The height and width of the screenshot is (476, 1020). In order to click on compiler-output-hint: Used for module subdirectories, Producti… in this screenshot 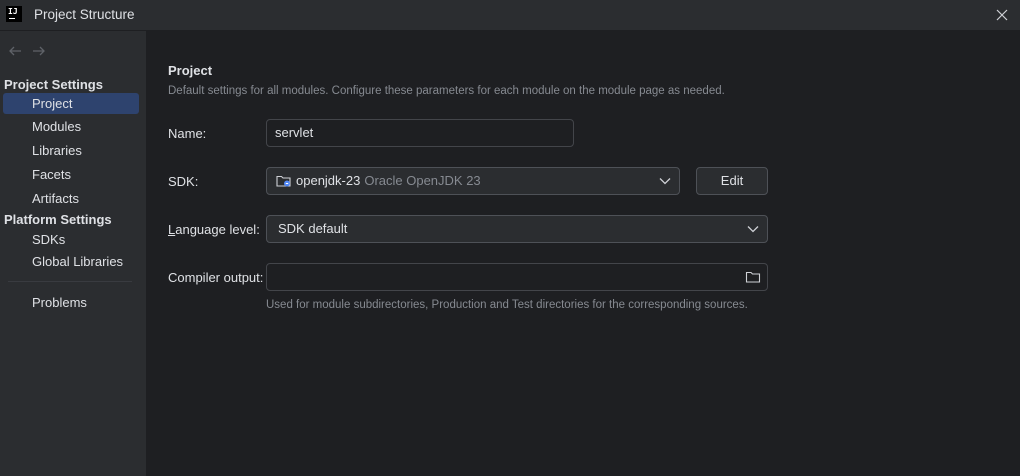, I will do `click(507, 305)`.